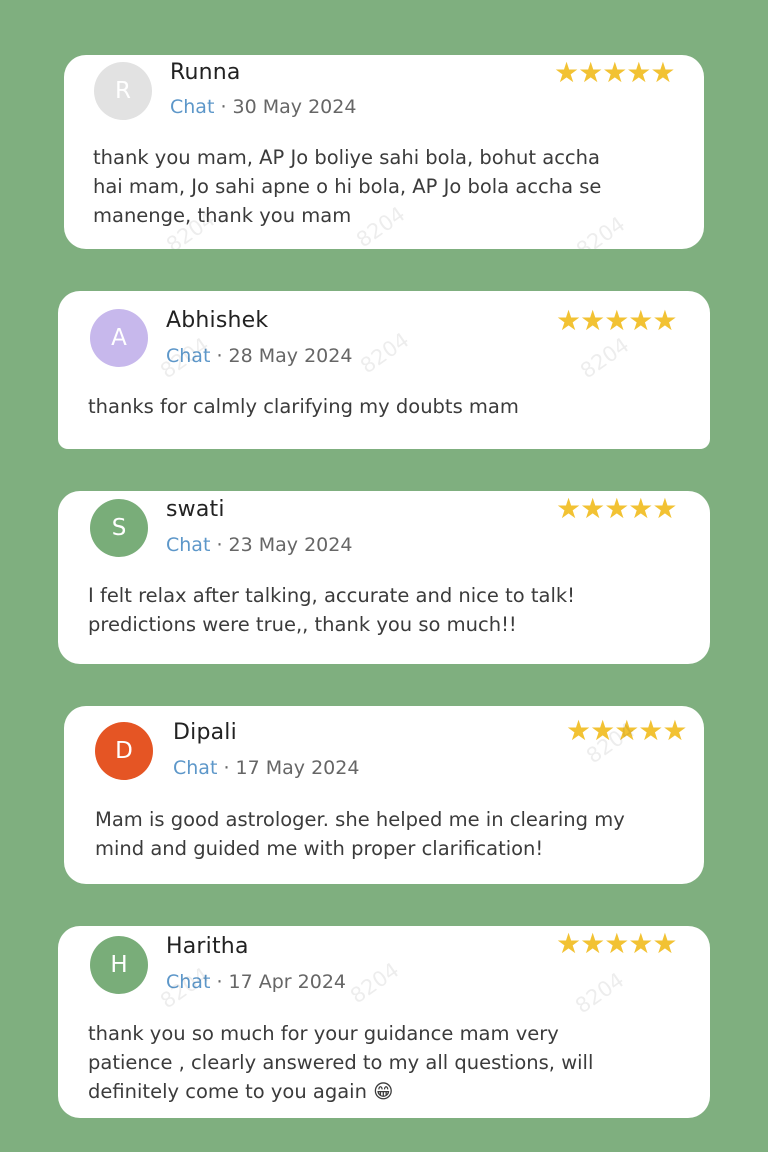 This screenshot has width=768, height=1152. I want to click on avatar: D, so click(124, 751).